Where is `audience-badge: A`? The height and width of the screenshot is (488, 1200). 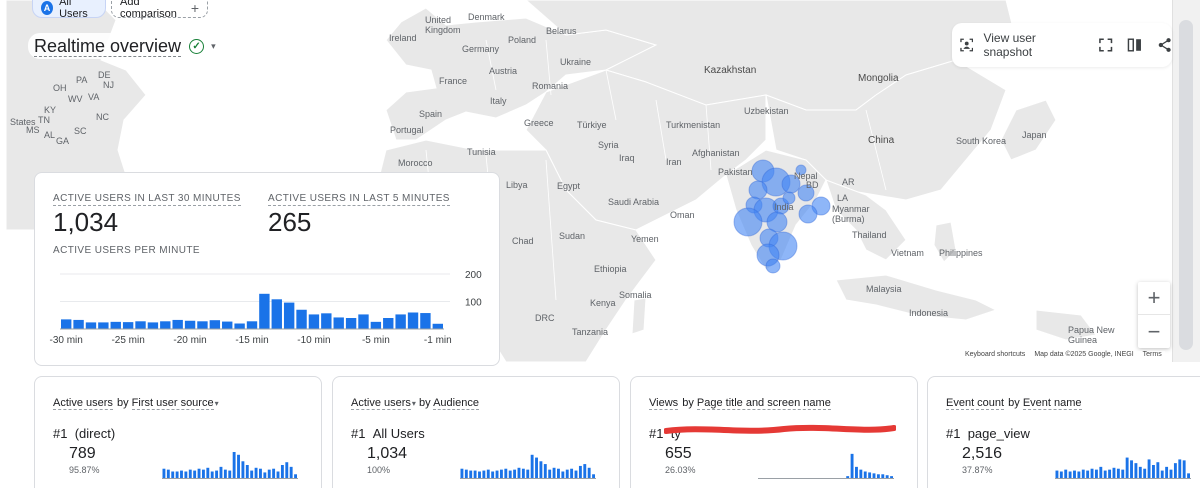
audience-badge: A is located at coordinates (47, 8).